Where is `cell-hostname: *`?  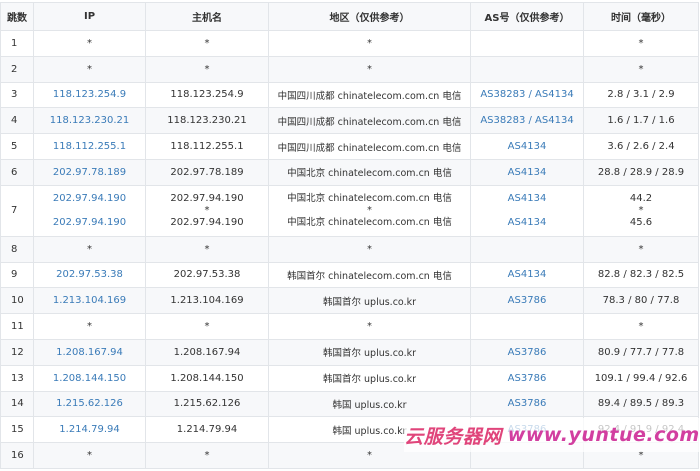 cell-hostname: * is located at coordinates (207, 69).